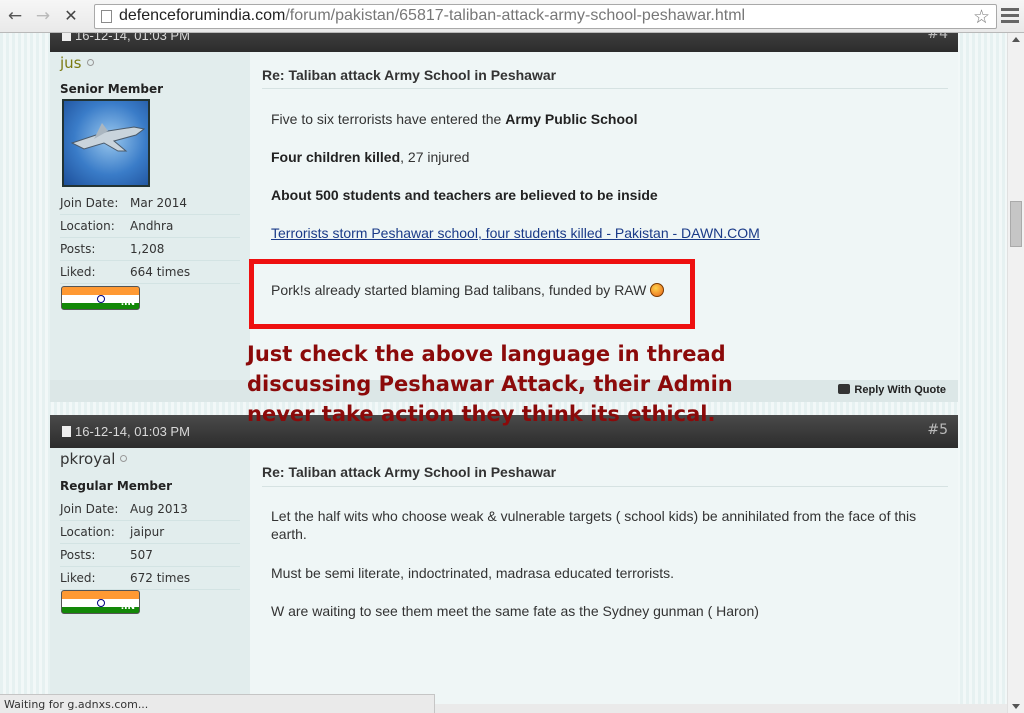 Image resolution: width=1024 pixels, height=713 pixels. Describe the element at coordinates (71, 63) in the screenshot. I see `username-text: jus` at that location.